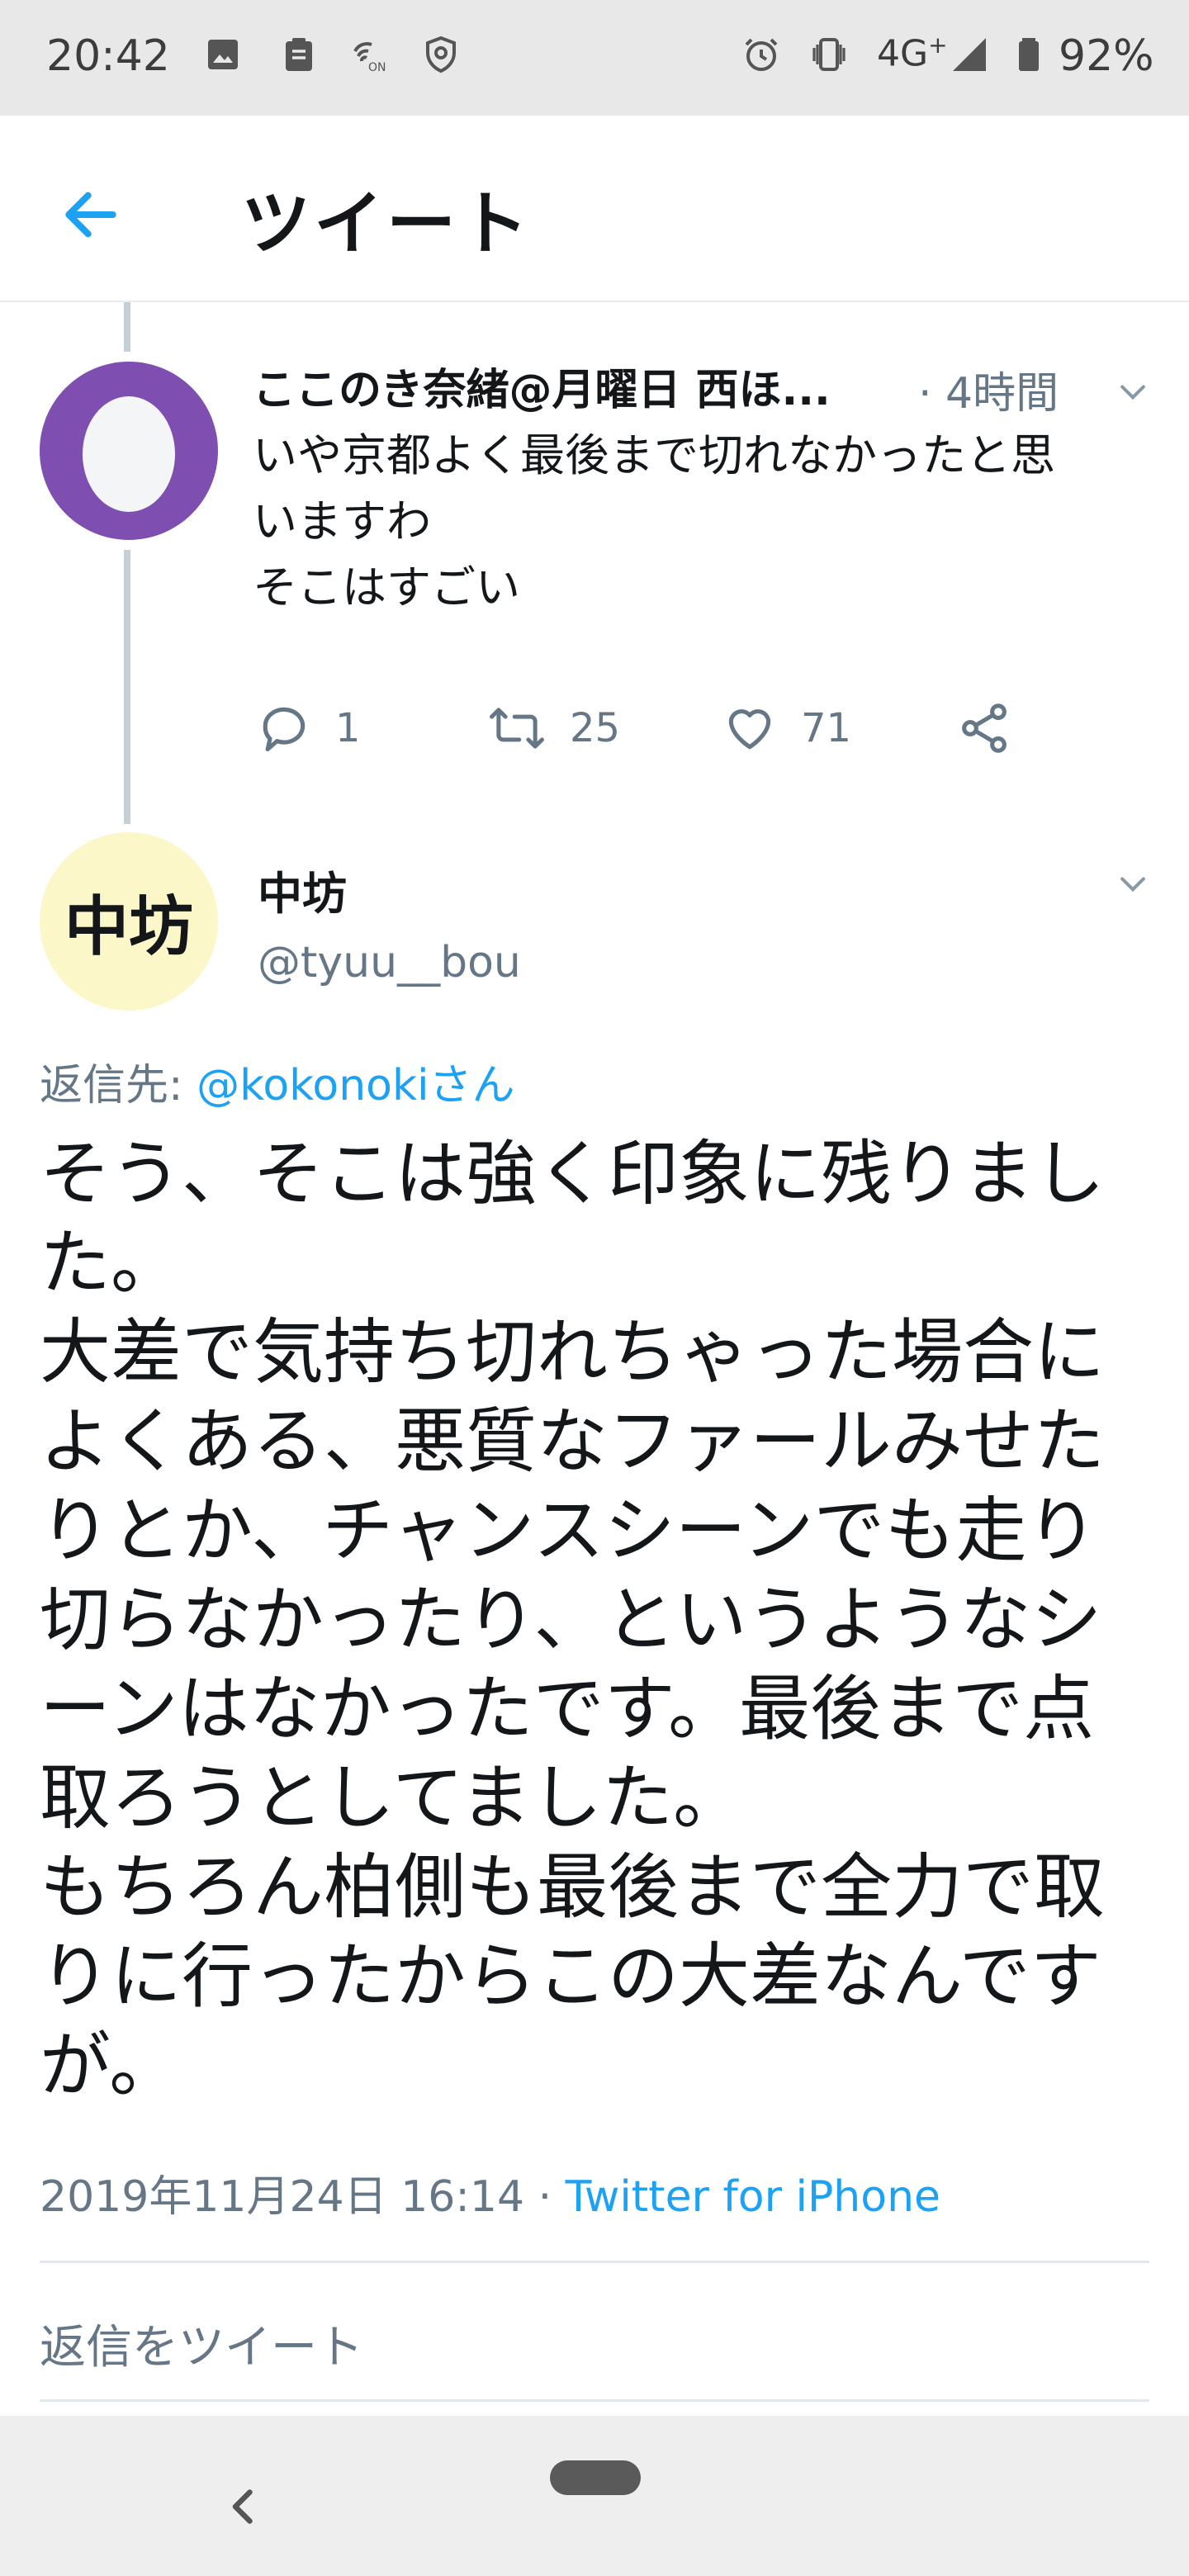 Image resolution: width=1189 pixels, height=2576 pixels. Describe the element at coordinates (129, 454) in the screenshot. I see `egg-icon` at that location.